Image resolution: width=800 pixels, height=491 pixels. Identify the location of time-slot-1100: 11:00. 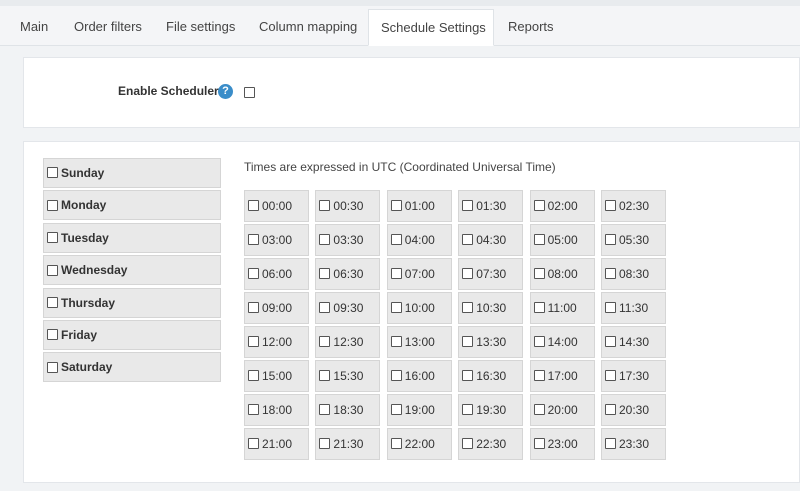
(562, 308).